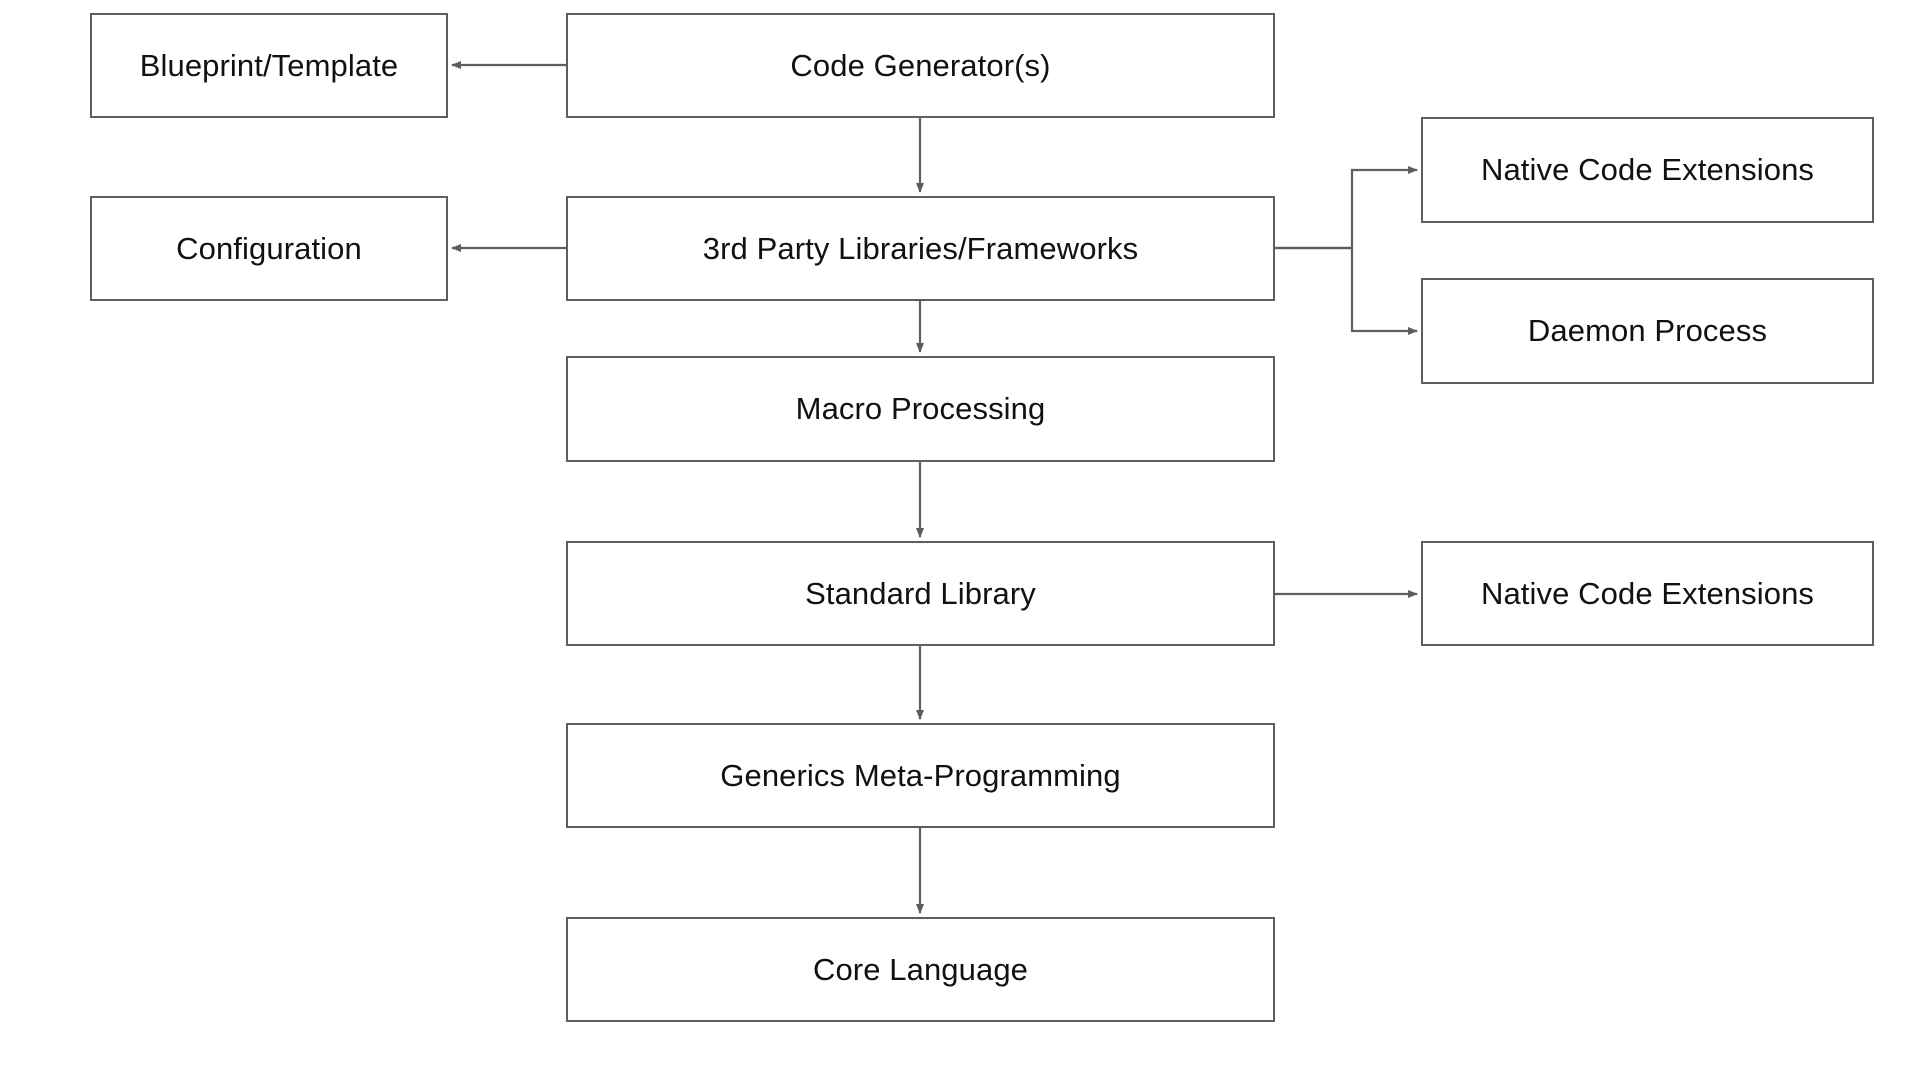  I want to click on edge-thirdparty-to-daemon, so click(1346, 290).